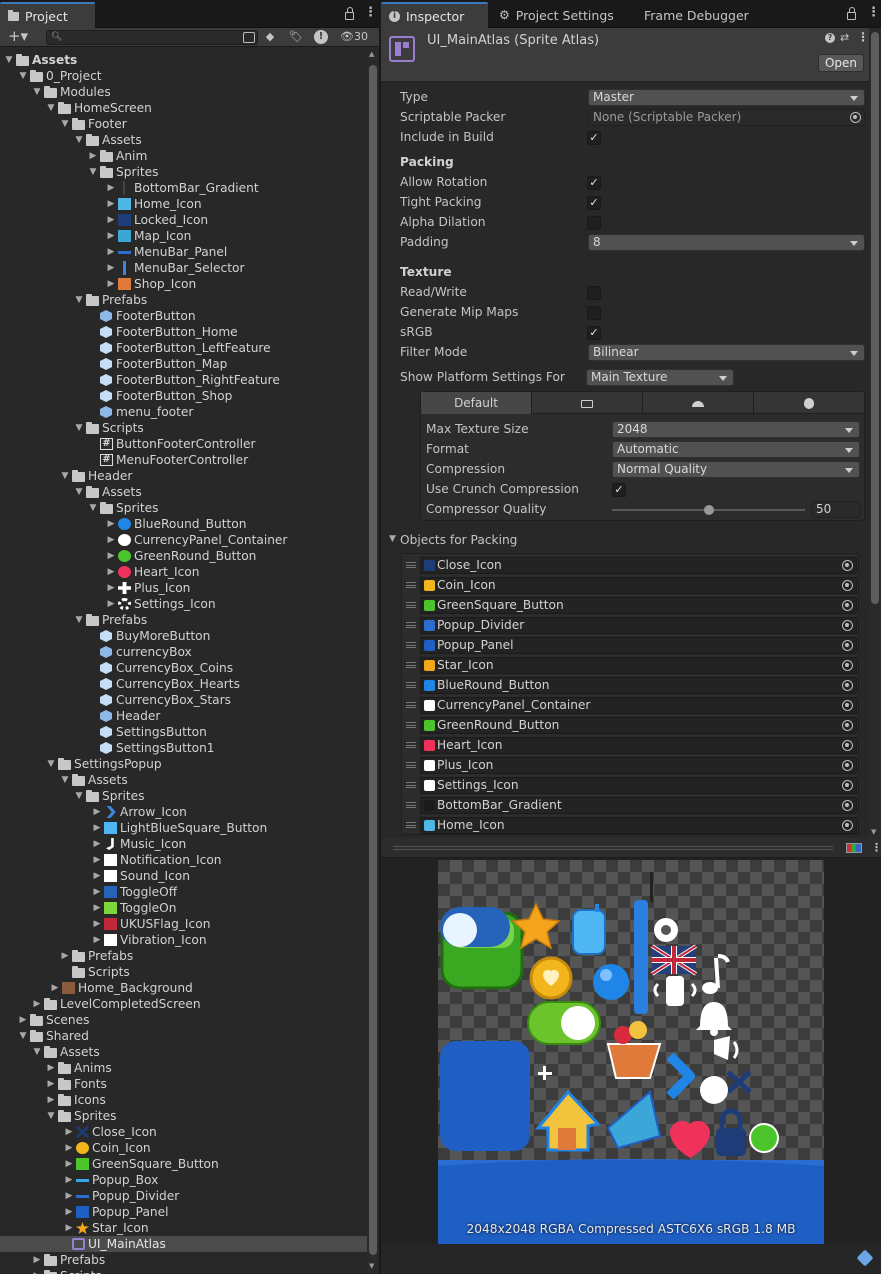 The height and width of the screenshot is (1274, 881). What do you see at coordinates (183, 1116) in the screenshot?
I see `tree-folder: ▼ Sprites` at bounding box center [183, 1116].